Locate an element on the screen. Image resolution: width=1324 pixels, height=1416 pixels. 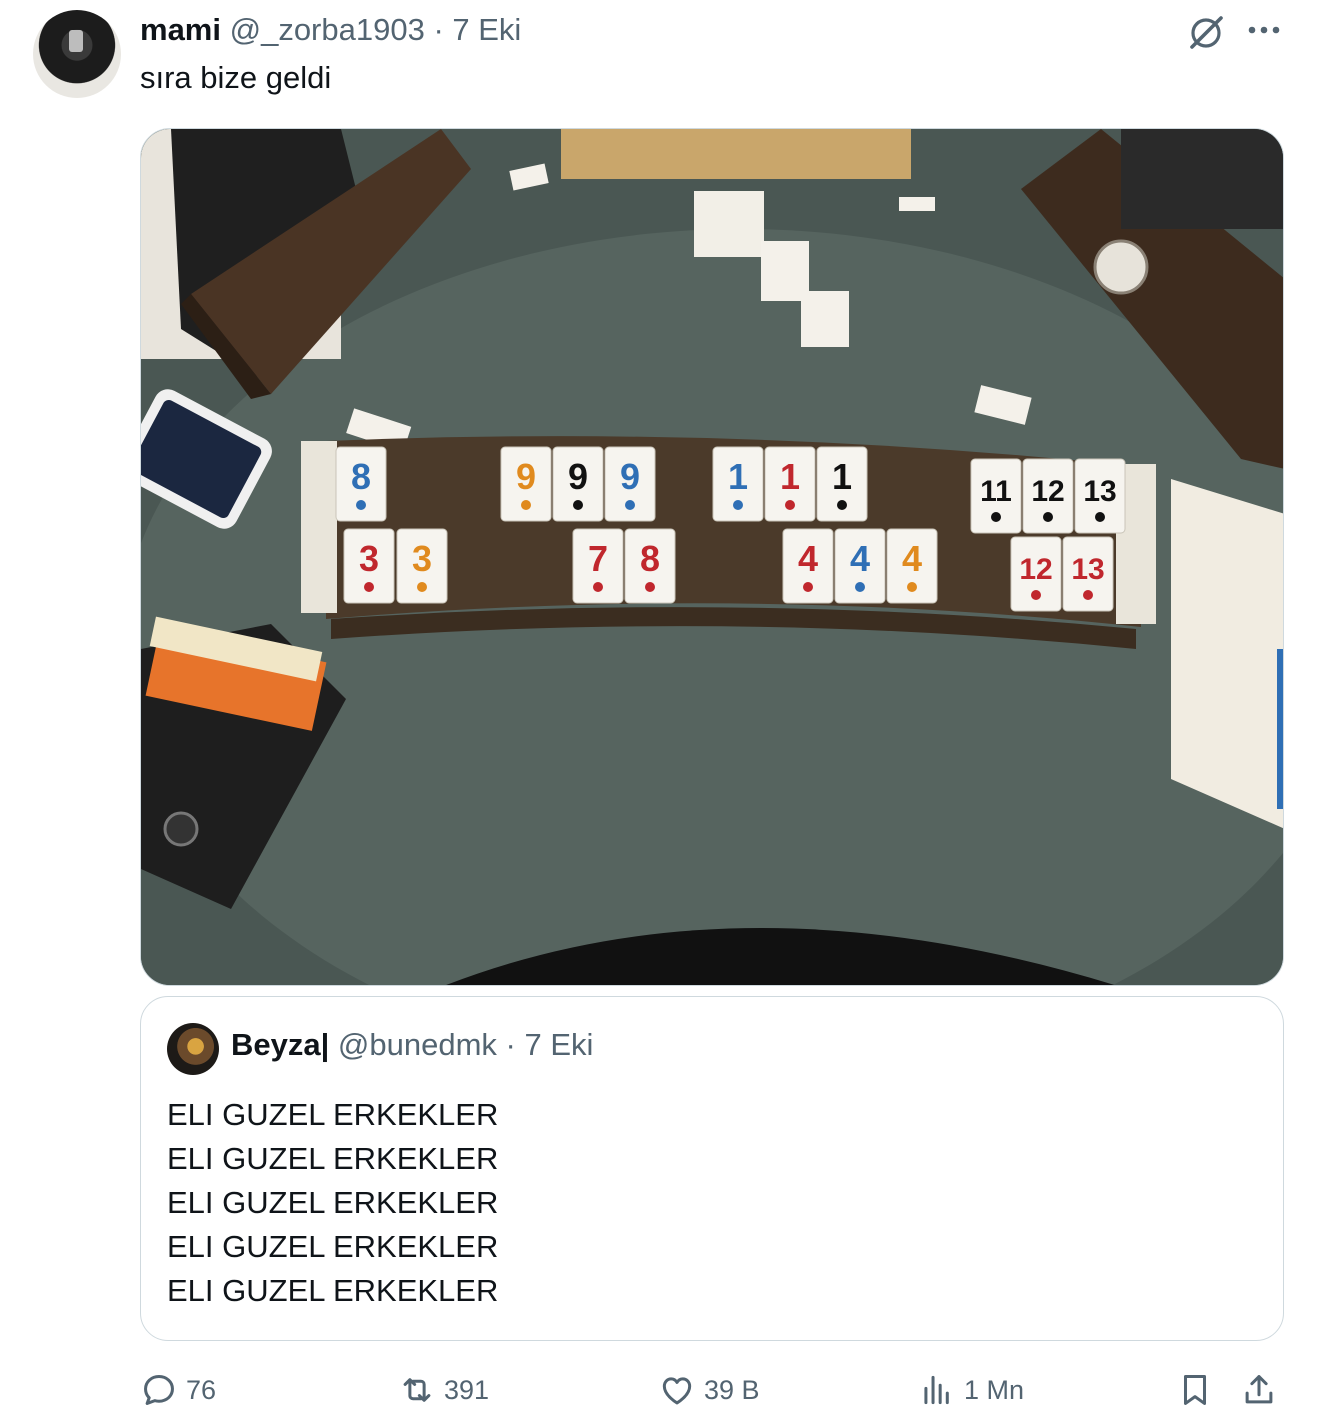
rack-tile-top-5: 1 is located at coordinates (790, 484).